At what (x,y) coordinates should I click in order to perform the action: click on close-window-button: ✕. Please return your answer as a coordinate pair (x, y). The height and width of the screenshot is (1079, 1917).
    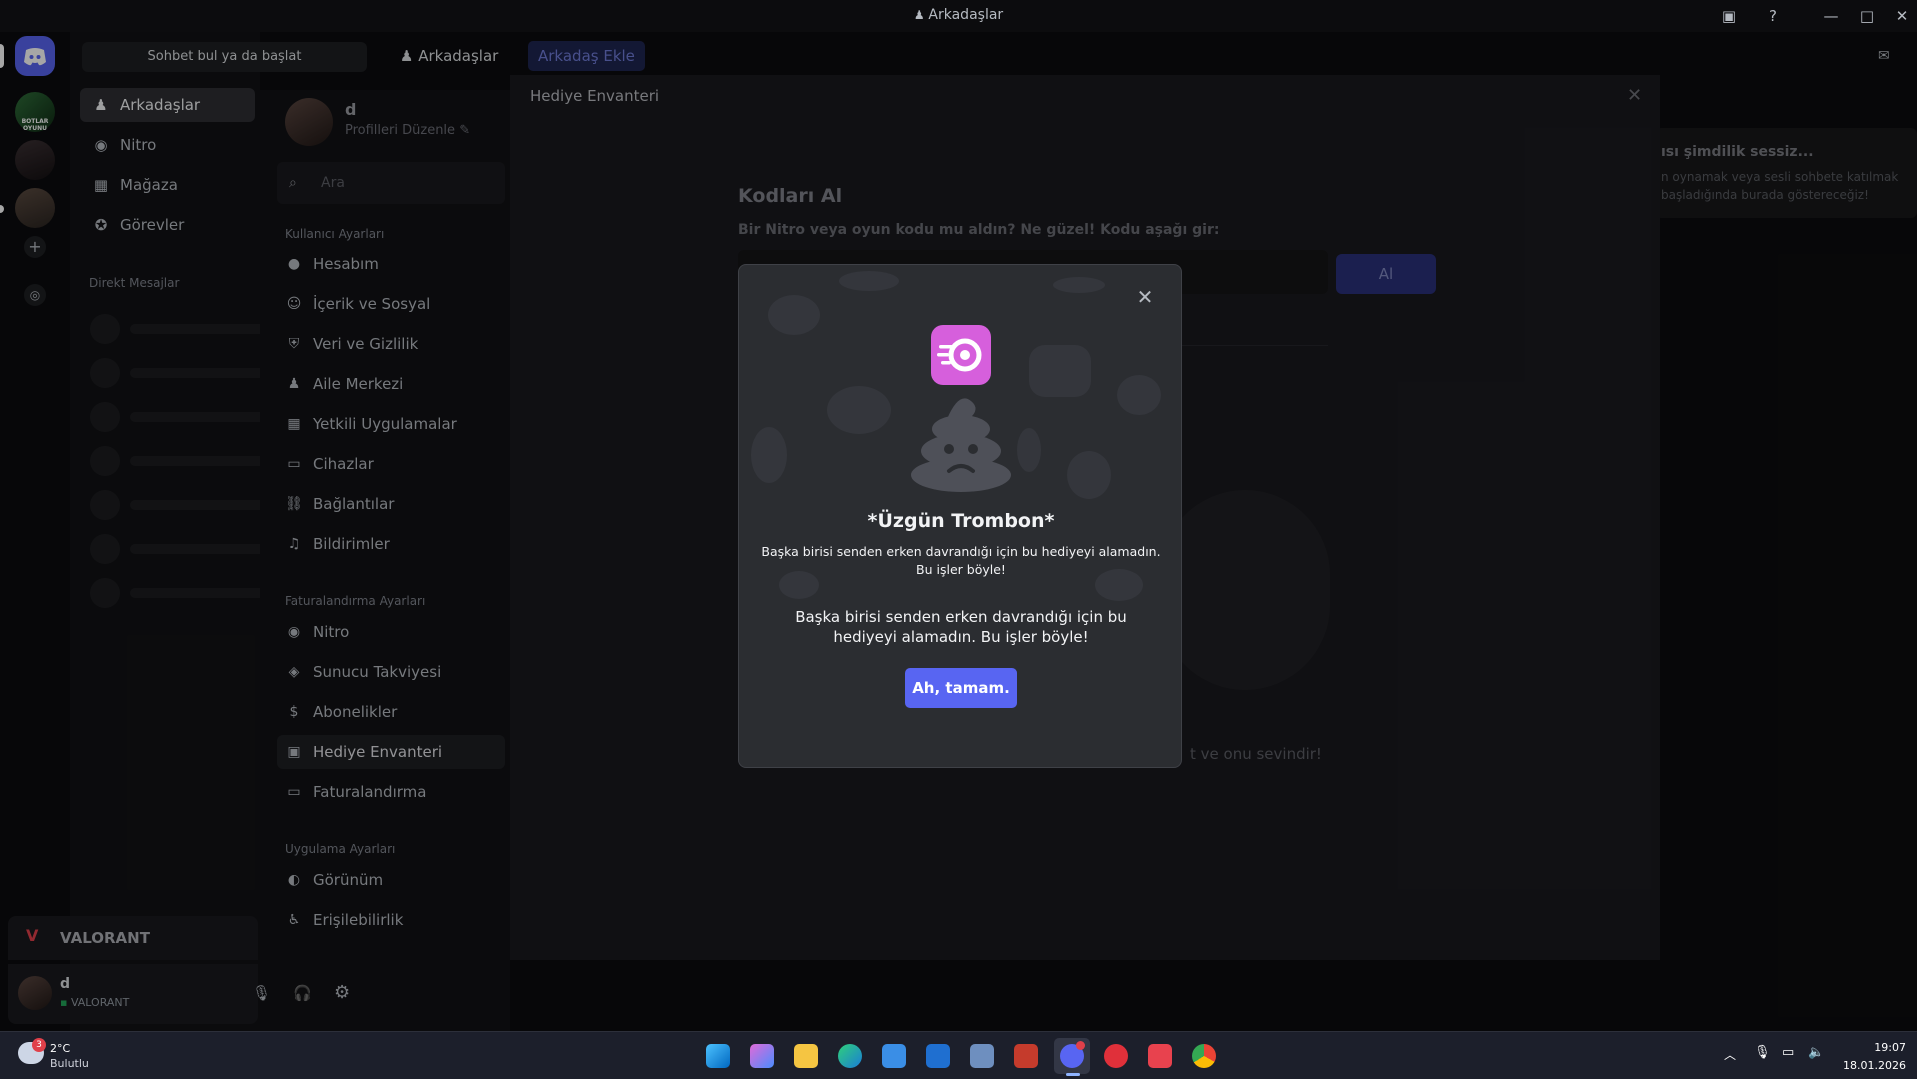
    Looking at the image, I should click on (1902, 16).